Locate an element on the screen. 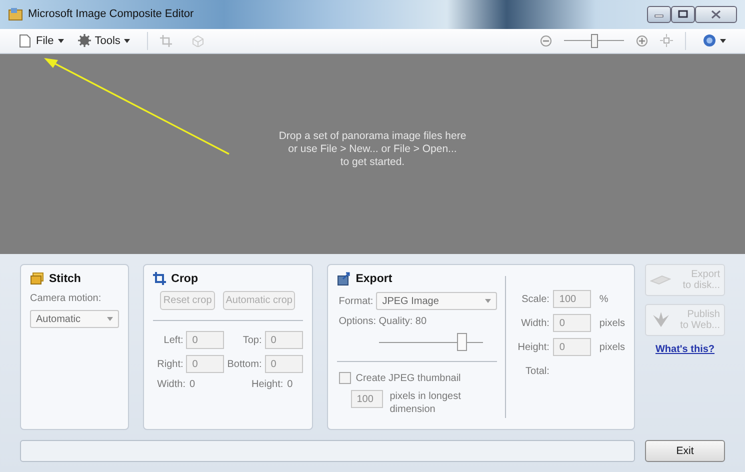  field-label: Bottom: is located at coordinates (244, 364).